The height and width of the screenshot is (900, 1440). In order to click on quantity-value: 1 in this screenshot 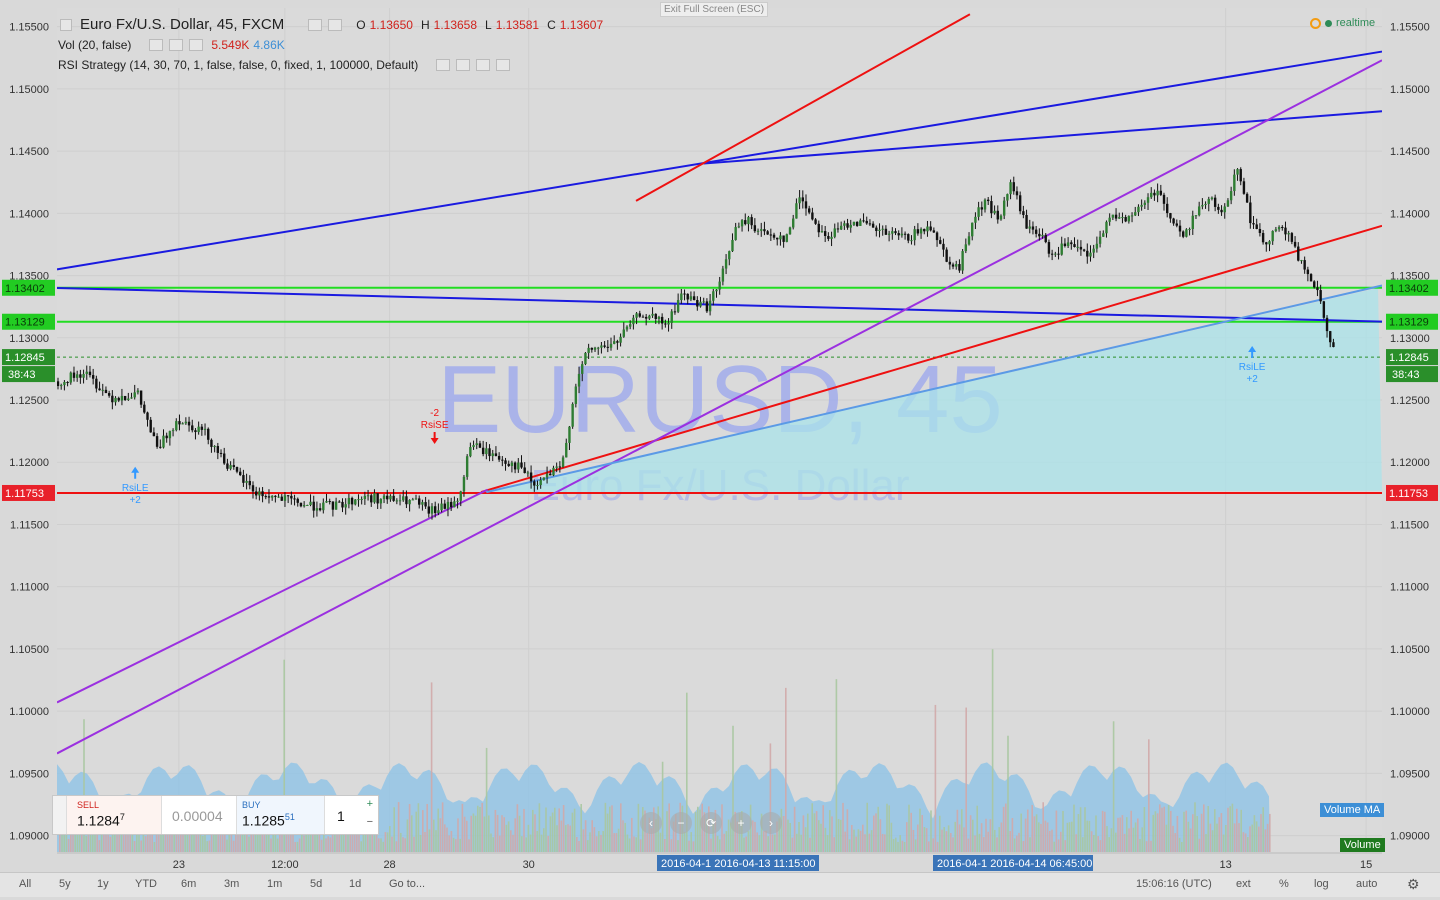, I will do `click(341, 816)`.